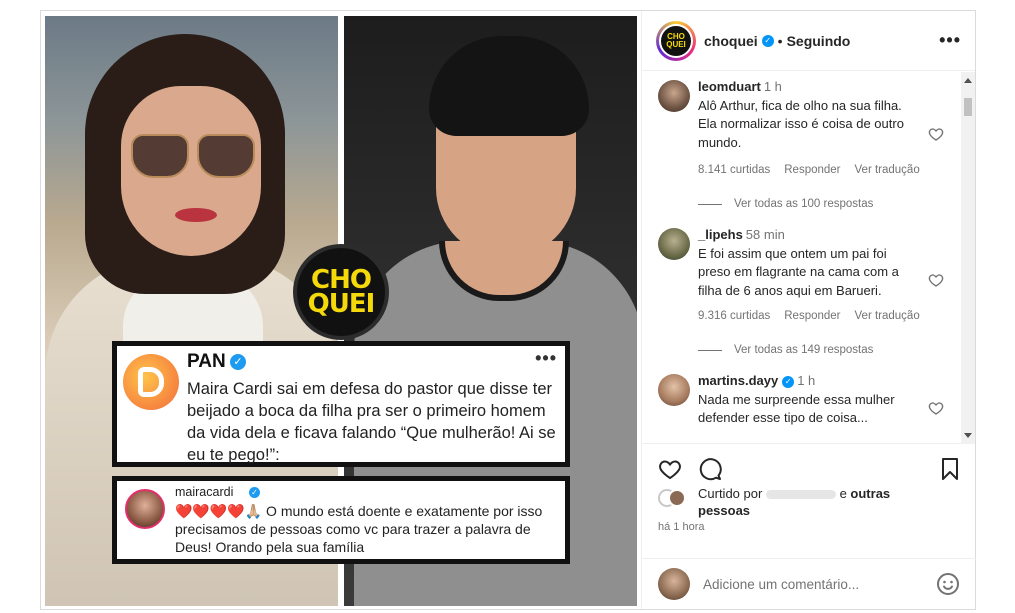 Image resolution: width=1015 pixels, height=613 pixels. Describe the element at coordinates (803, 584) in the screenshot. I see `comment-input` at that location.